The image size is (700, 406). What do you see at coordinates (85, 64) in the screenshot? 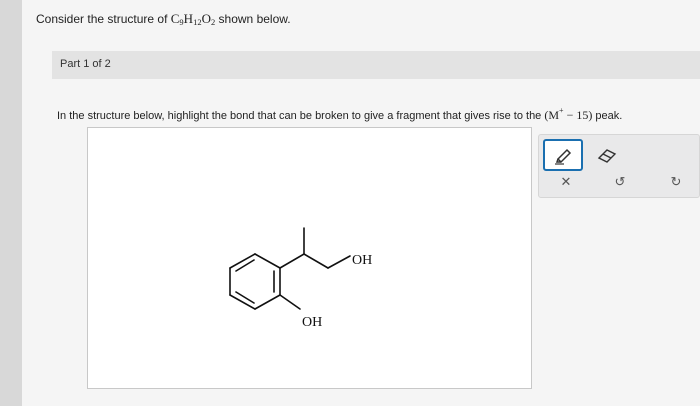
I see `part-label: Part 1 of 2` at bounding box center [85, 64].